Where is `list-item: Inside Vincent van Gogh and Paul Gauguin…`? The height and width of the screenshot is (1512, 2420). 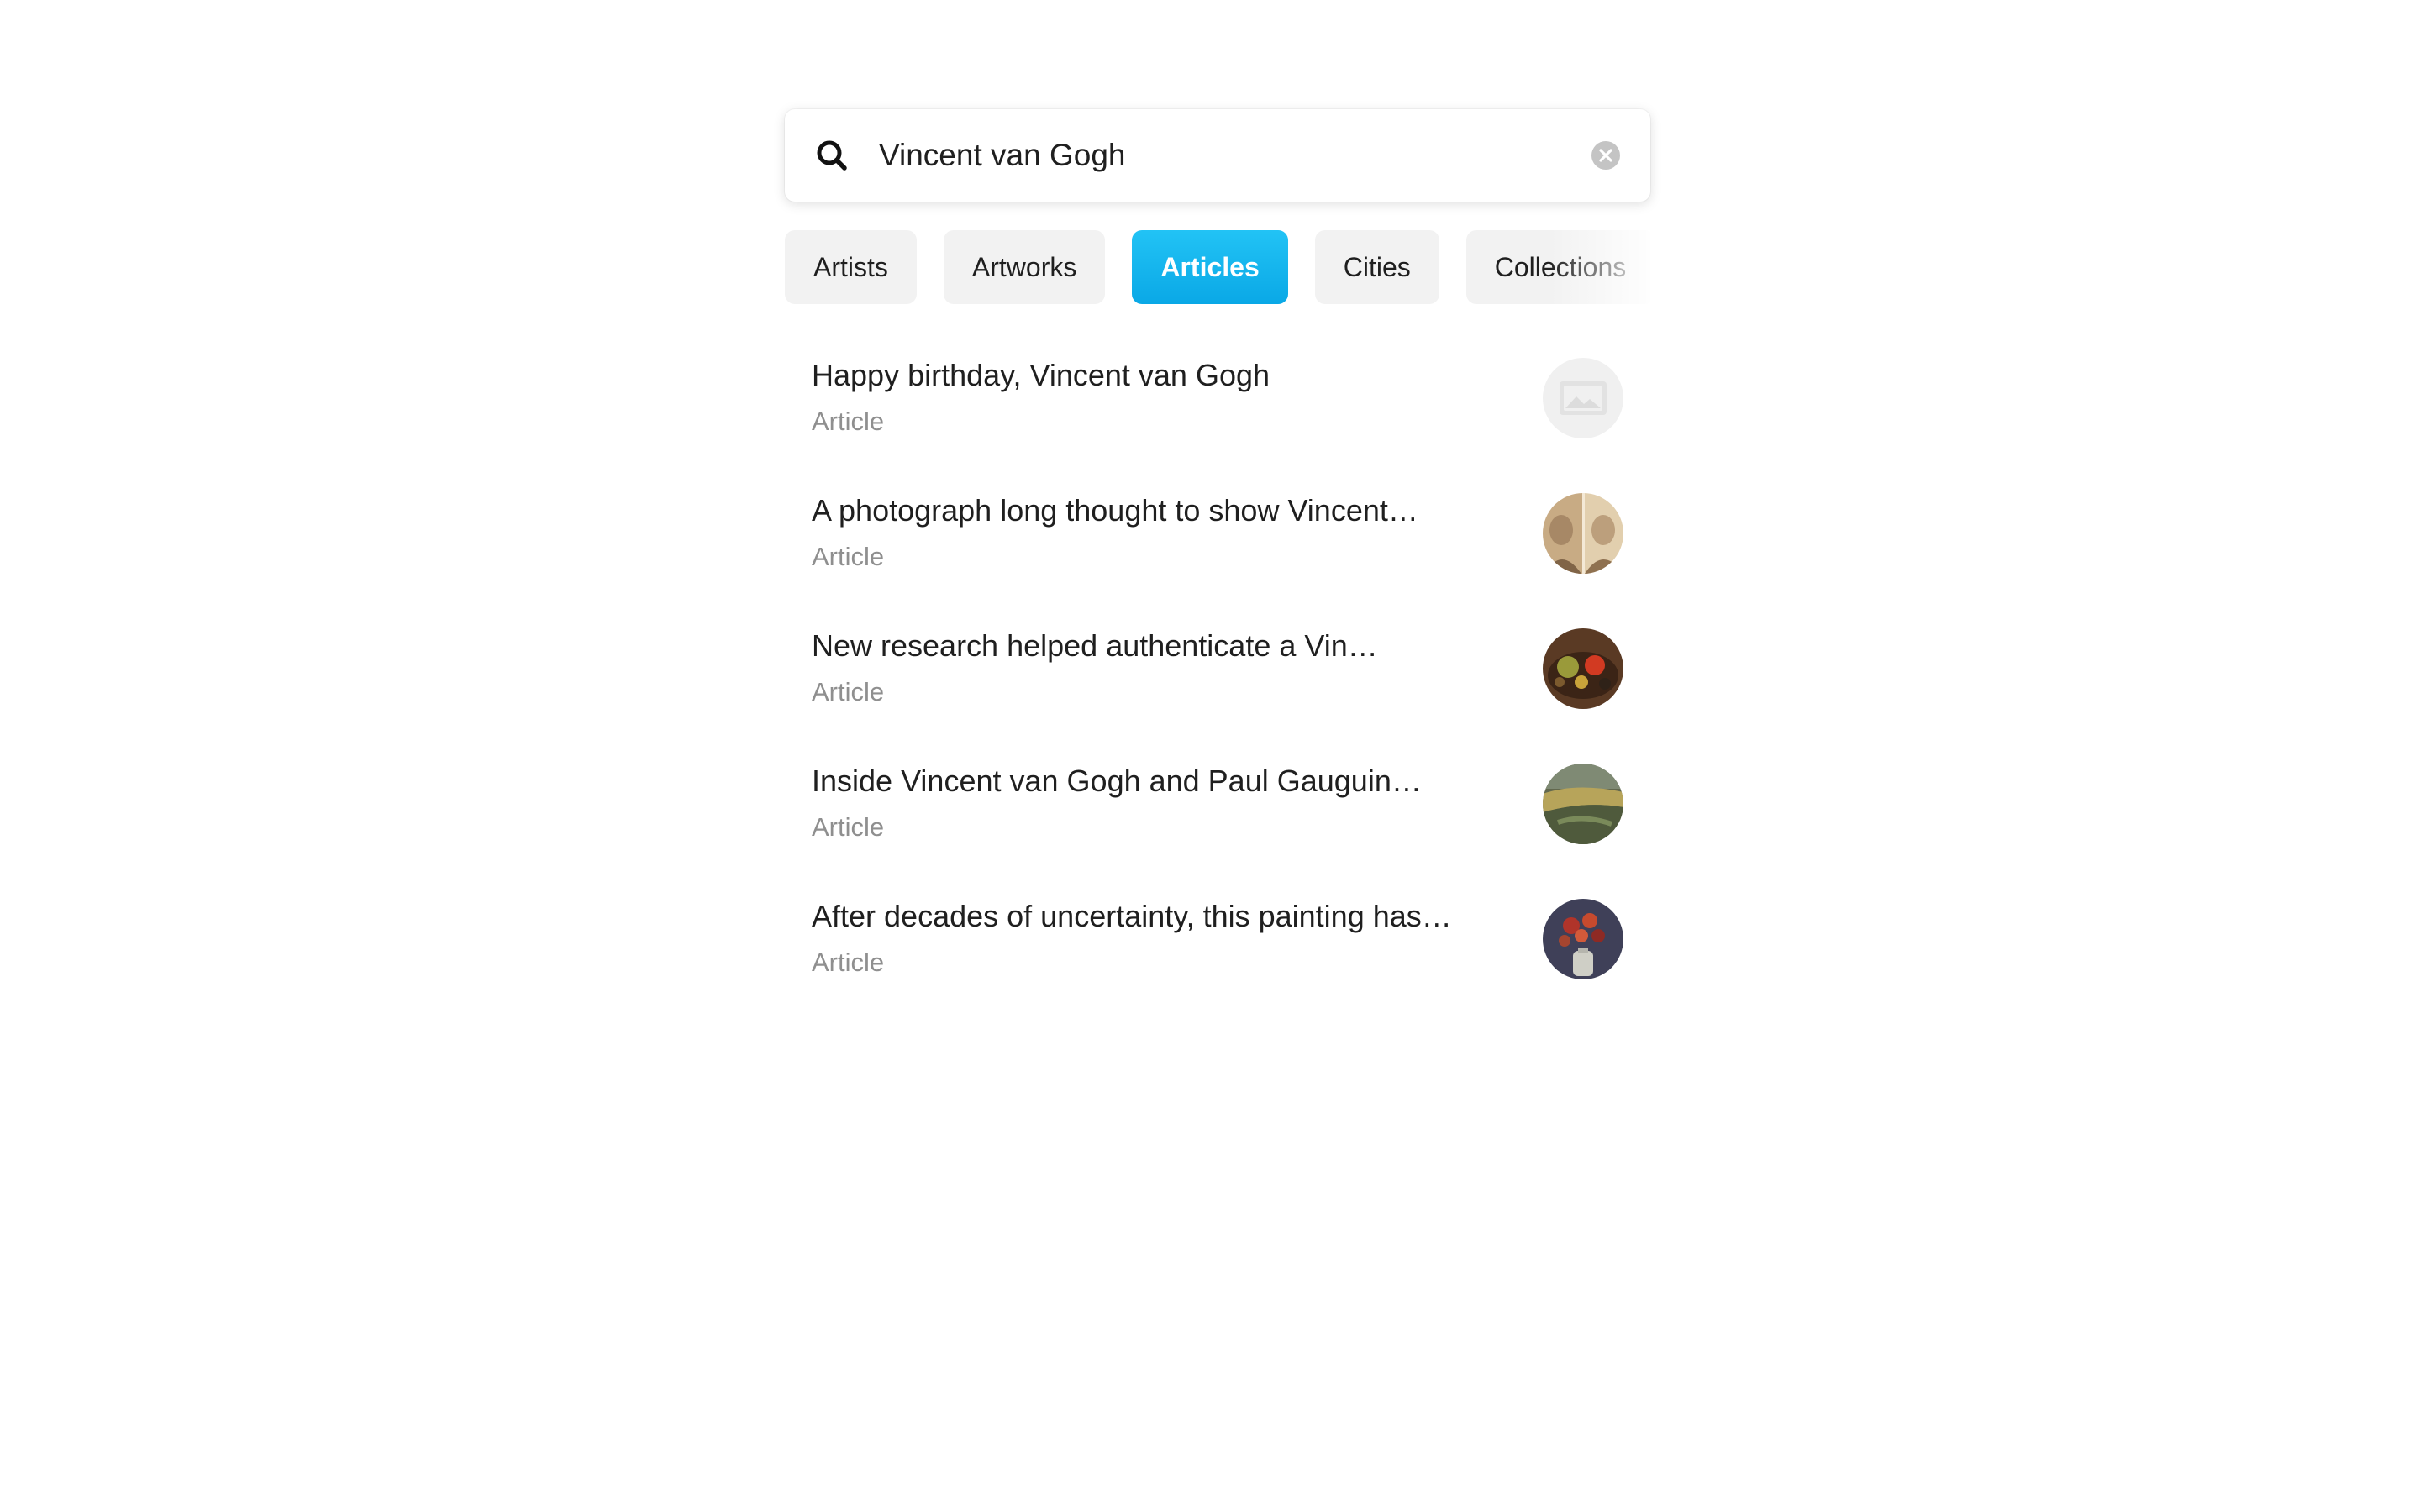
list-item: Inside Vincent van Gogh and Paul Gauguin… is located at coordinates (1217, 809).